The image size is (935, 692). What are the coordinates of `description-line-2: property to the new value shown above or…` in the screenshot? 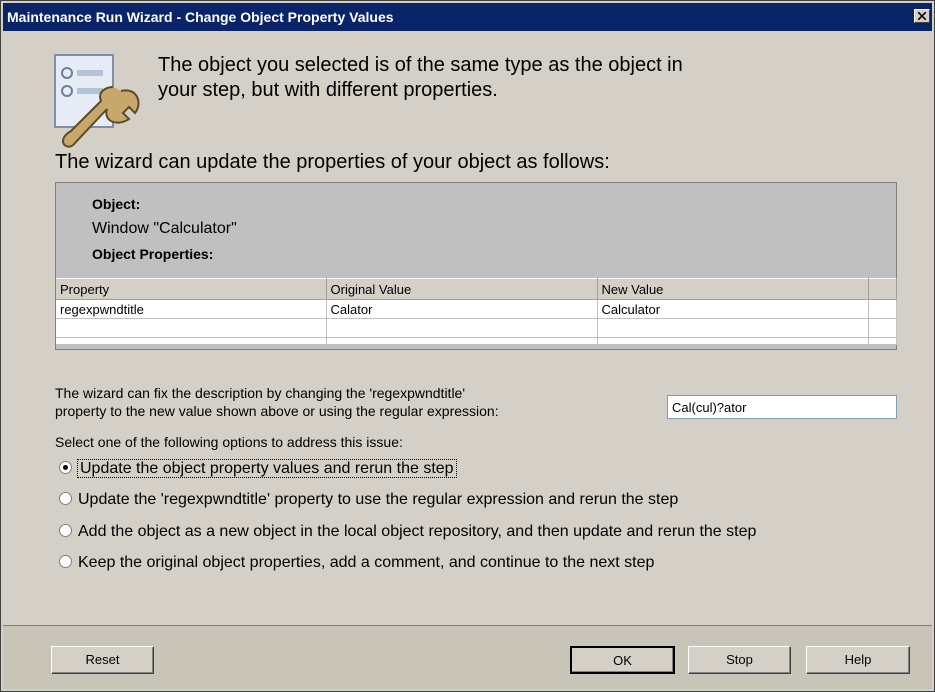 It's located at (277, 411).